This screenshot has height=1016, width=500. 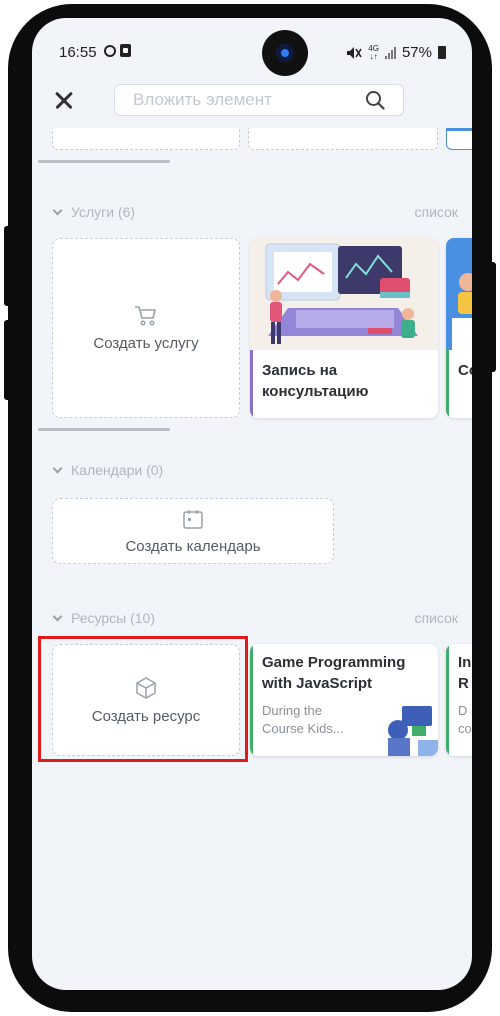 I want to click on highlight-box, so click(x=143, y=699).